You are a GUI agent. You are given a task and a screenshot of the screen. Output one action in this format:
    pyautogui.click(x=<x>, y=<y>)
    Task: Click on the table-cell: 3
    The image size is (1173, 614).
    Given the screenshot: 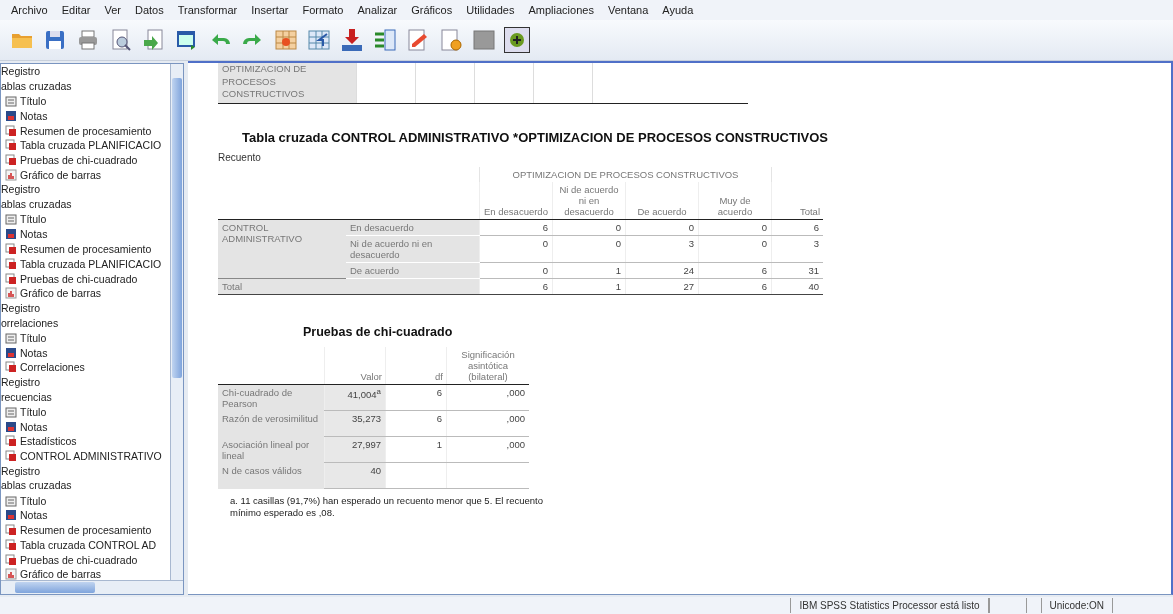 What is the action you would take?
    pyautogui.click(x=662, y=248)
    